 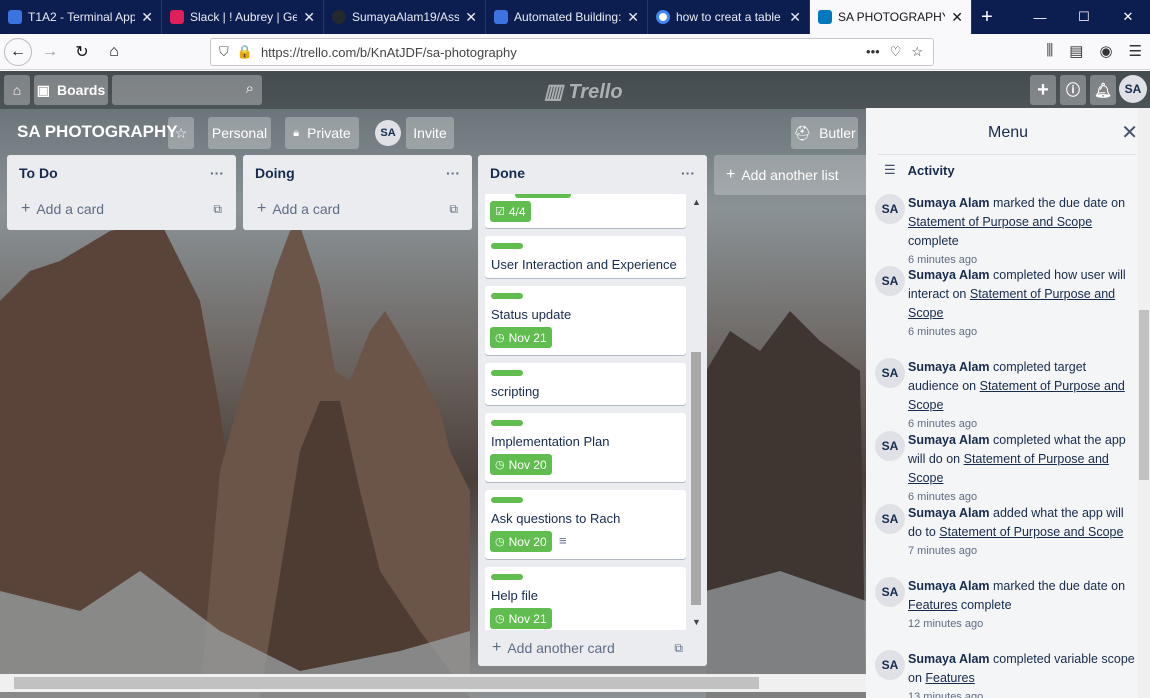 What do you see at coordinates (585, 320) in the screenshot?
I see `card-status-update: Status update ◷ Nov 21` at bounding box center [585, 320].